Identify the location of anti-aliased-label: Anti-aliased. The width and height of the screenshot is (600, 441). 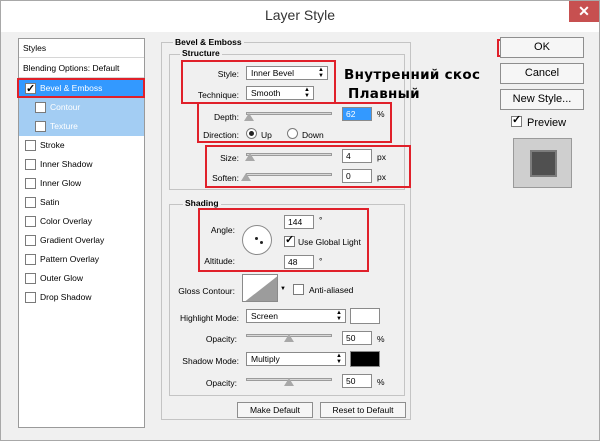
(331, 290).